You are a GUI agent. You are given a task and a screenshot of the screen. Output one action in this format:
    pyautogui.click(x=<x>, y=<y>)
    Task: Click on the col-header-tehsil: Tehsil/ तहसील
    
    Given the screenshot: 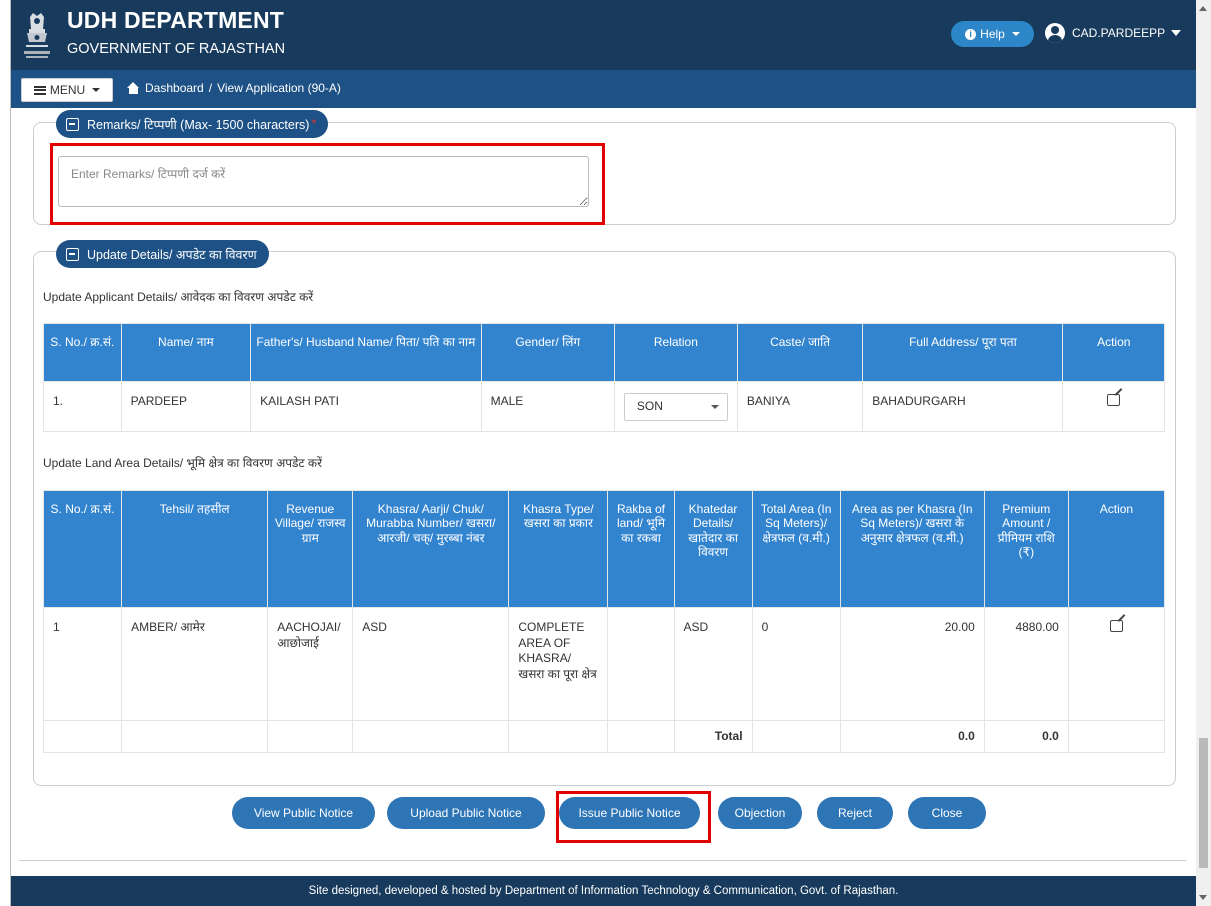 What is the action you would take?
    pyautogui.click(x=195, y=549)
    